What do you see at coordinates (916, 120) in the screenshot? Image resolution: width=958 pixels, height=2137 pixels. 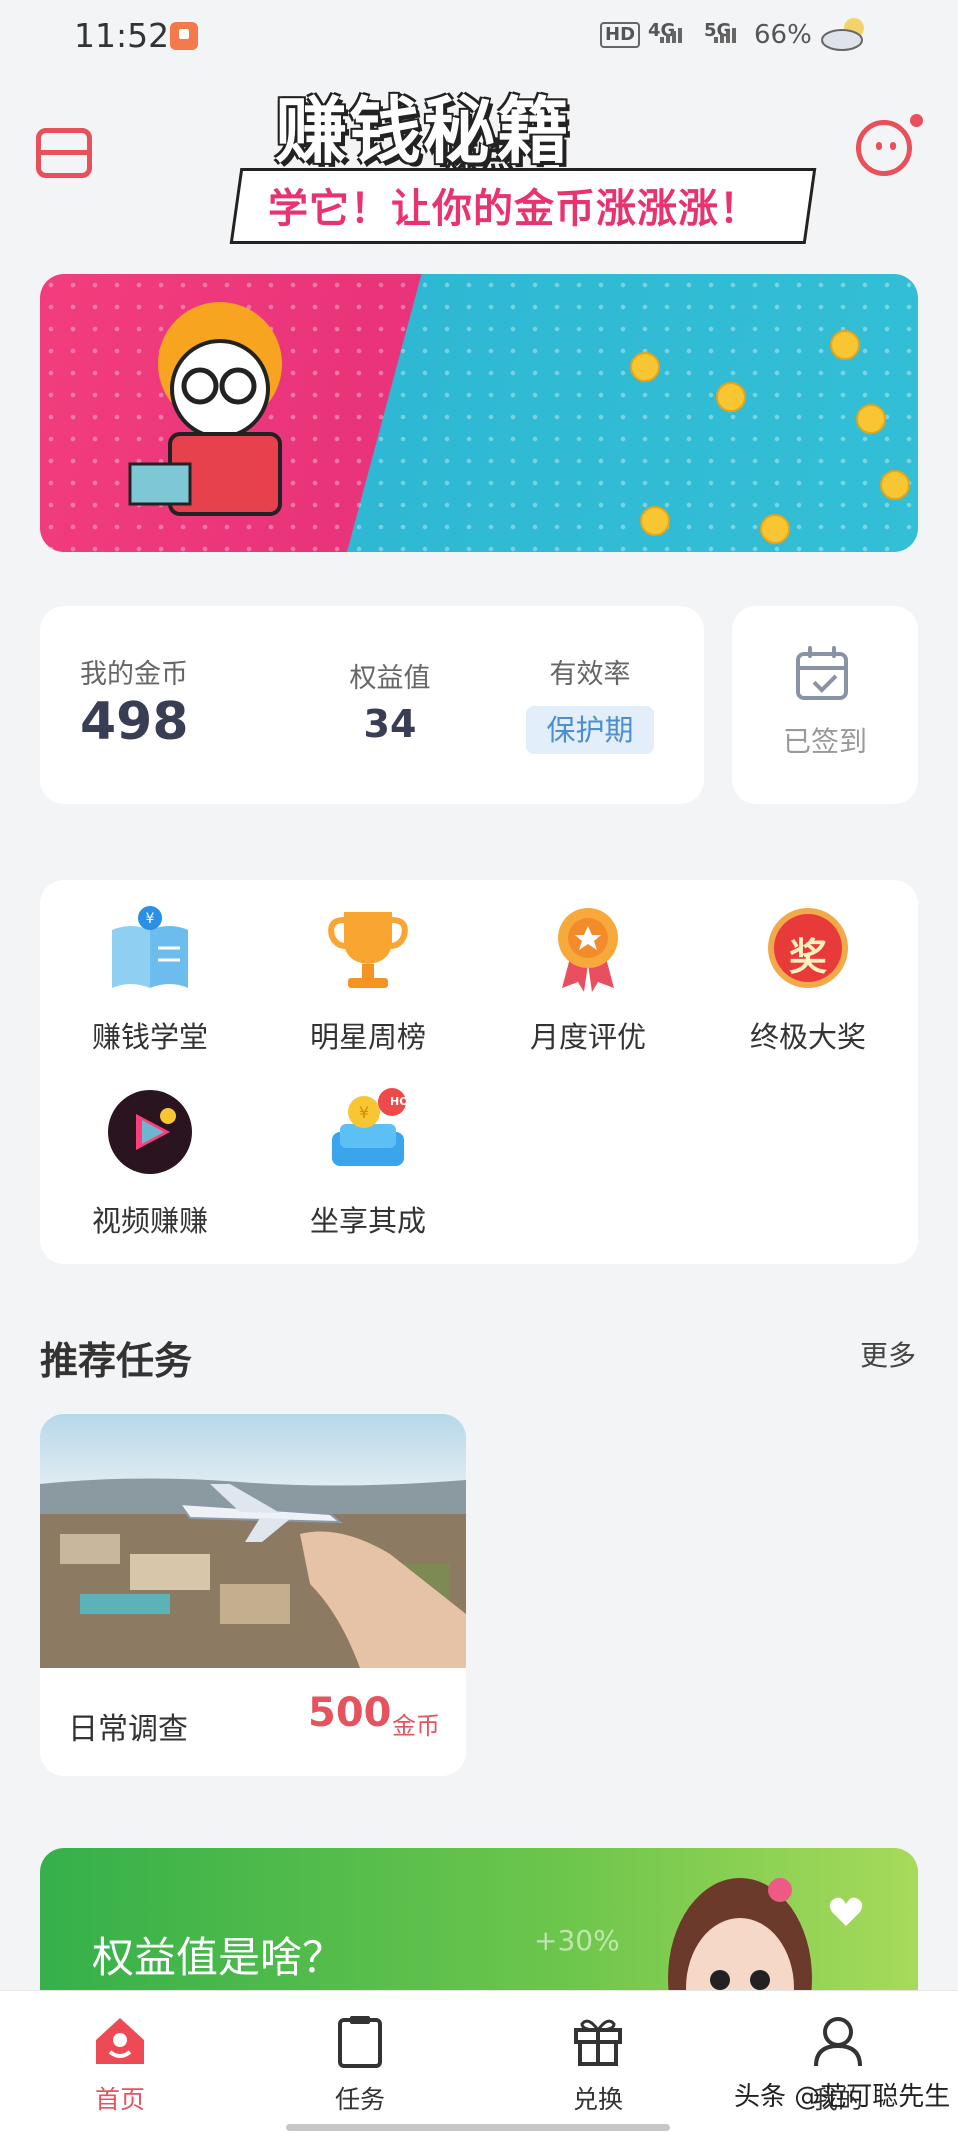 I see `notification-dot` at bounding box center [916, 120].